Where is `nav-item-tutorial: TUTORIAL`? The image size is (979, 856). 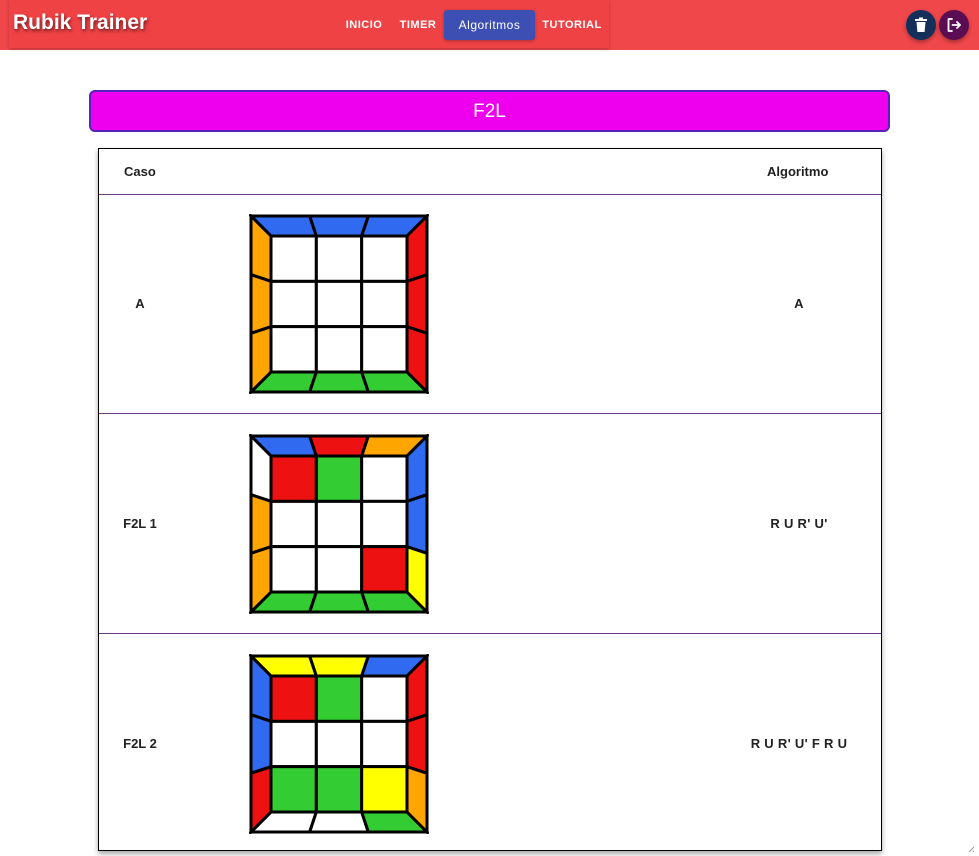 nav-item-tutorial: TUTORIAL is located at coordinates (572, 25).